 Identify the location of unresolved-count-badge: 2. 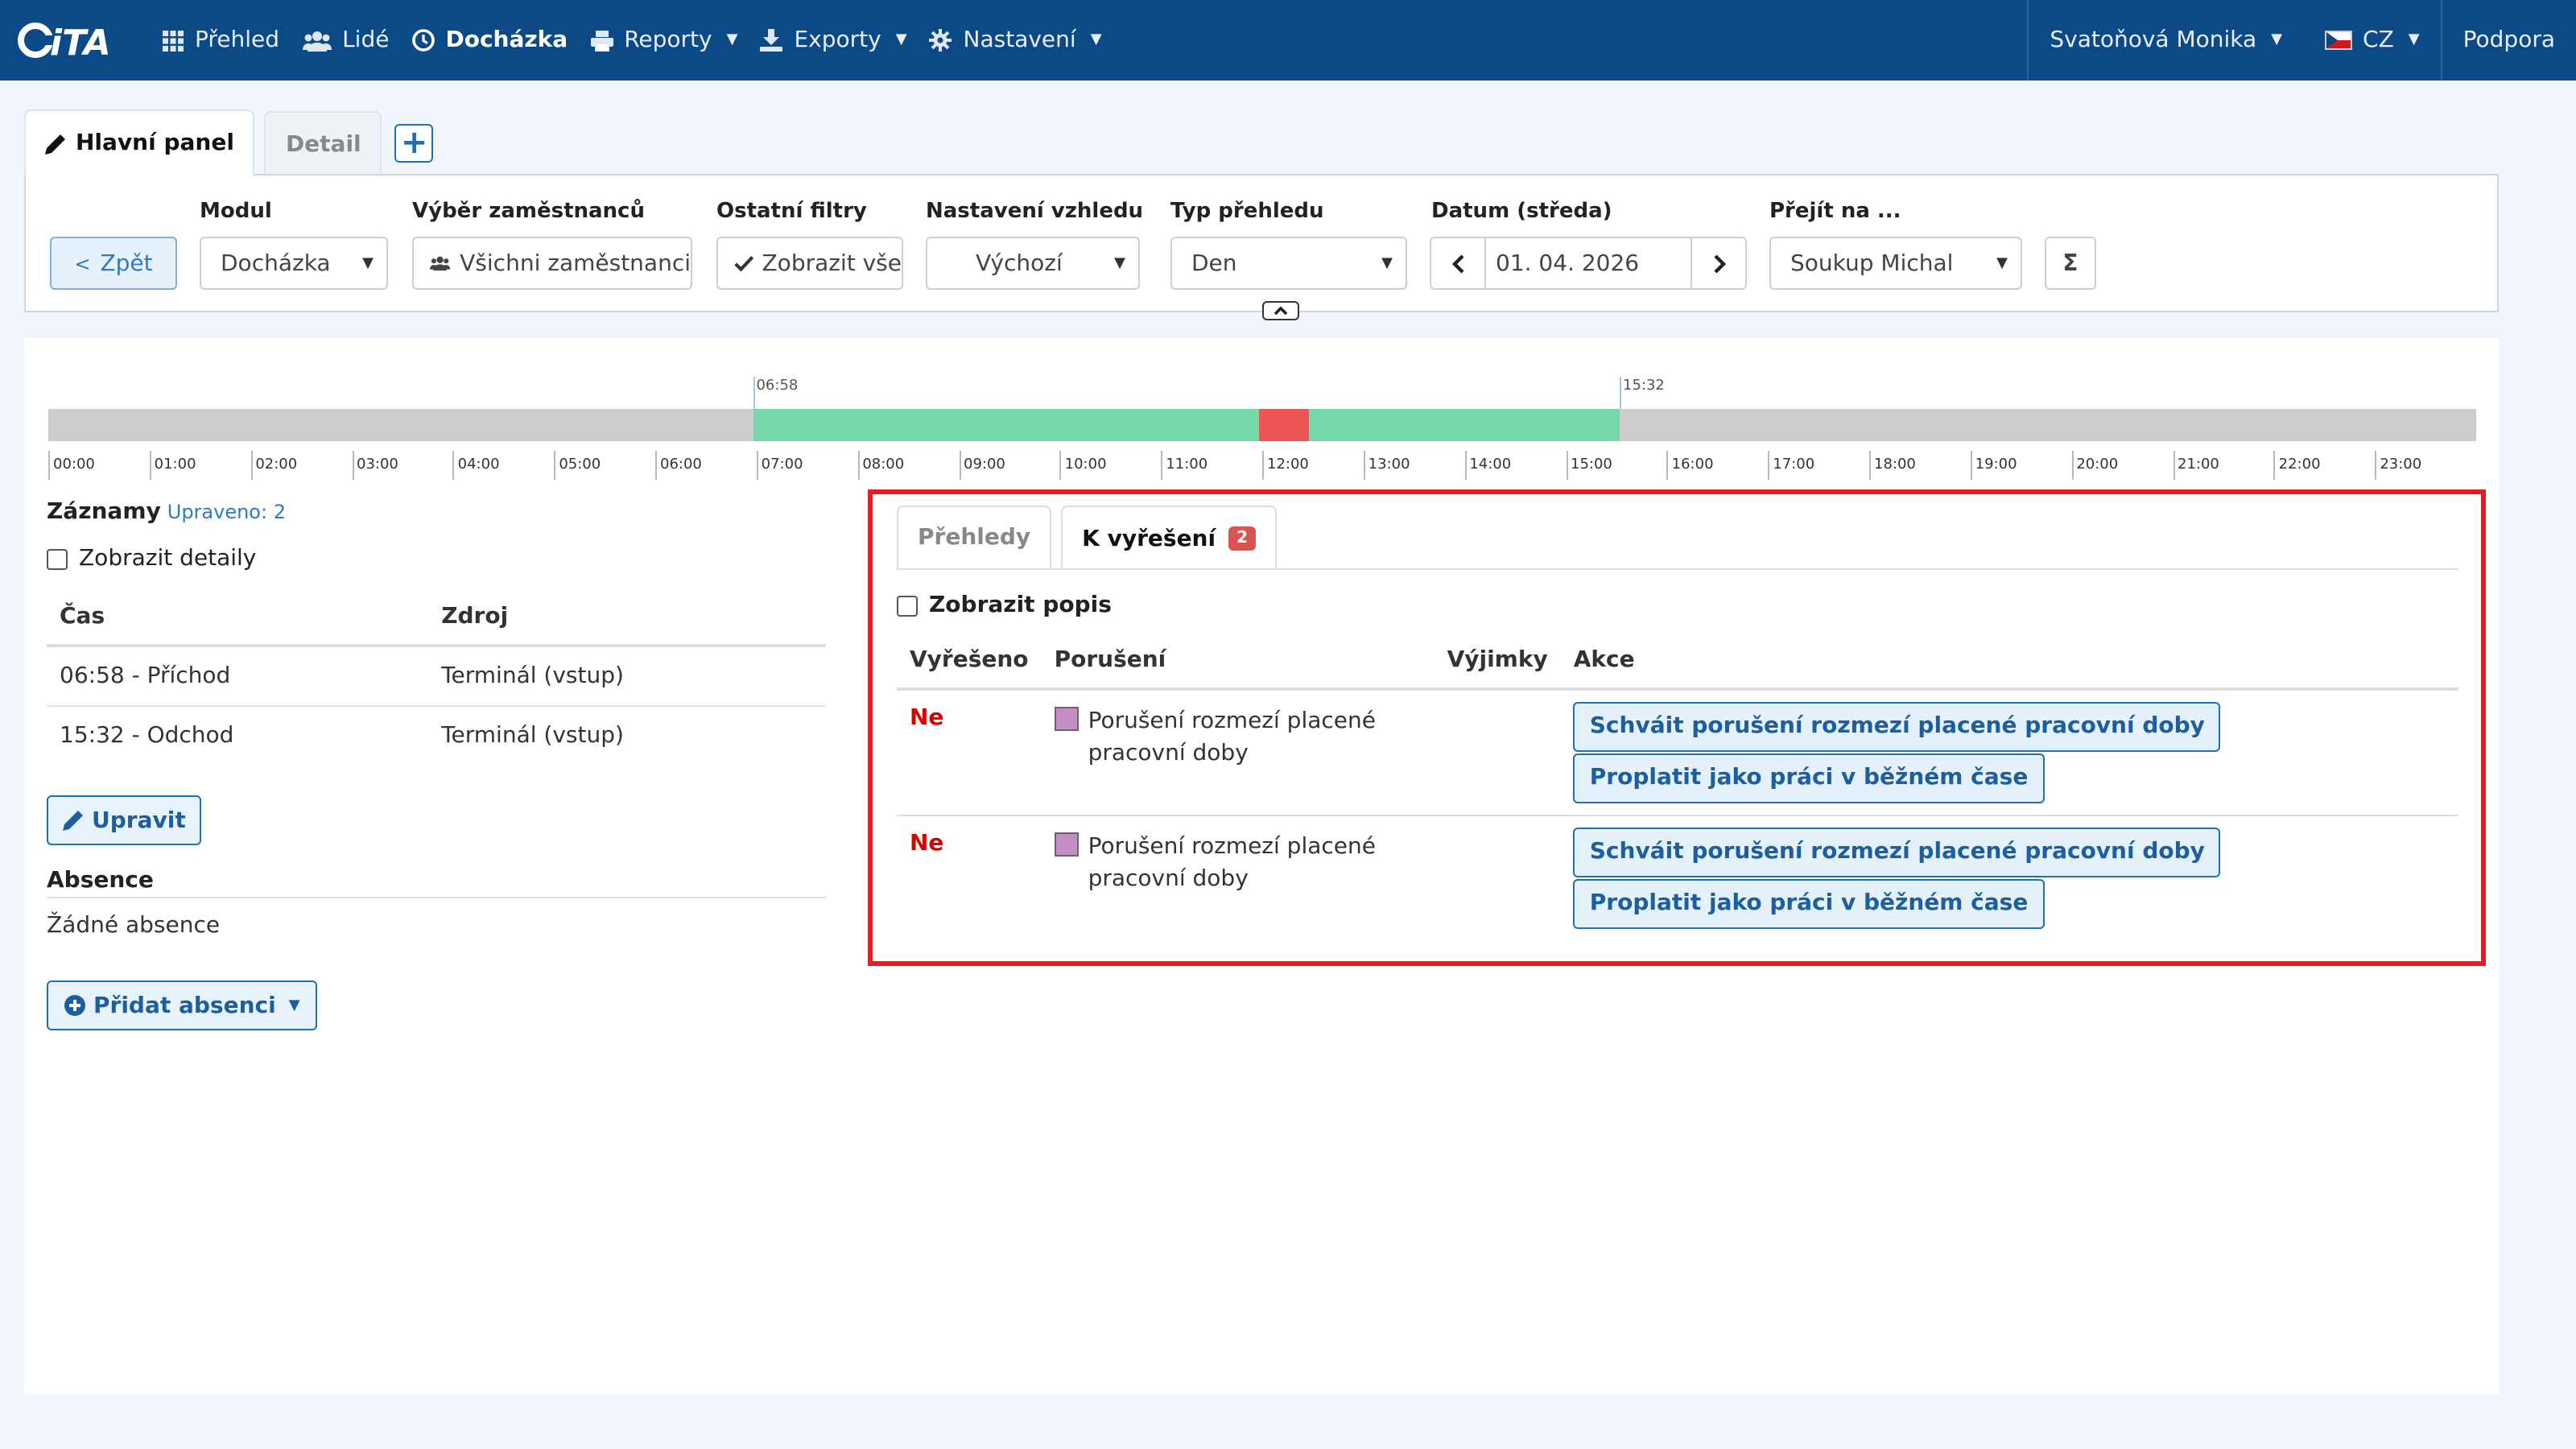
(1242, 538).